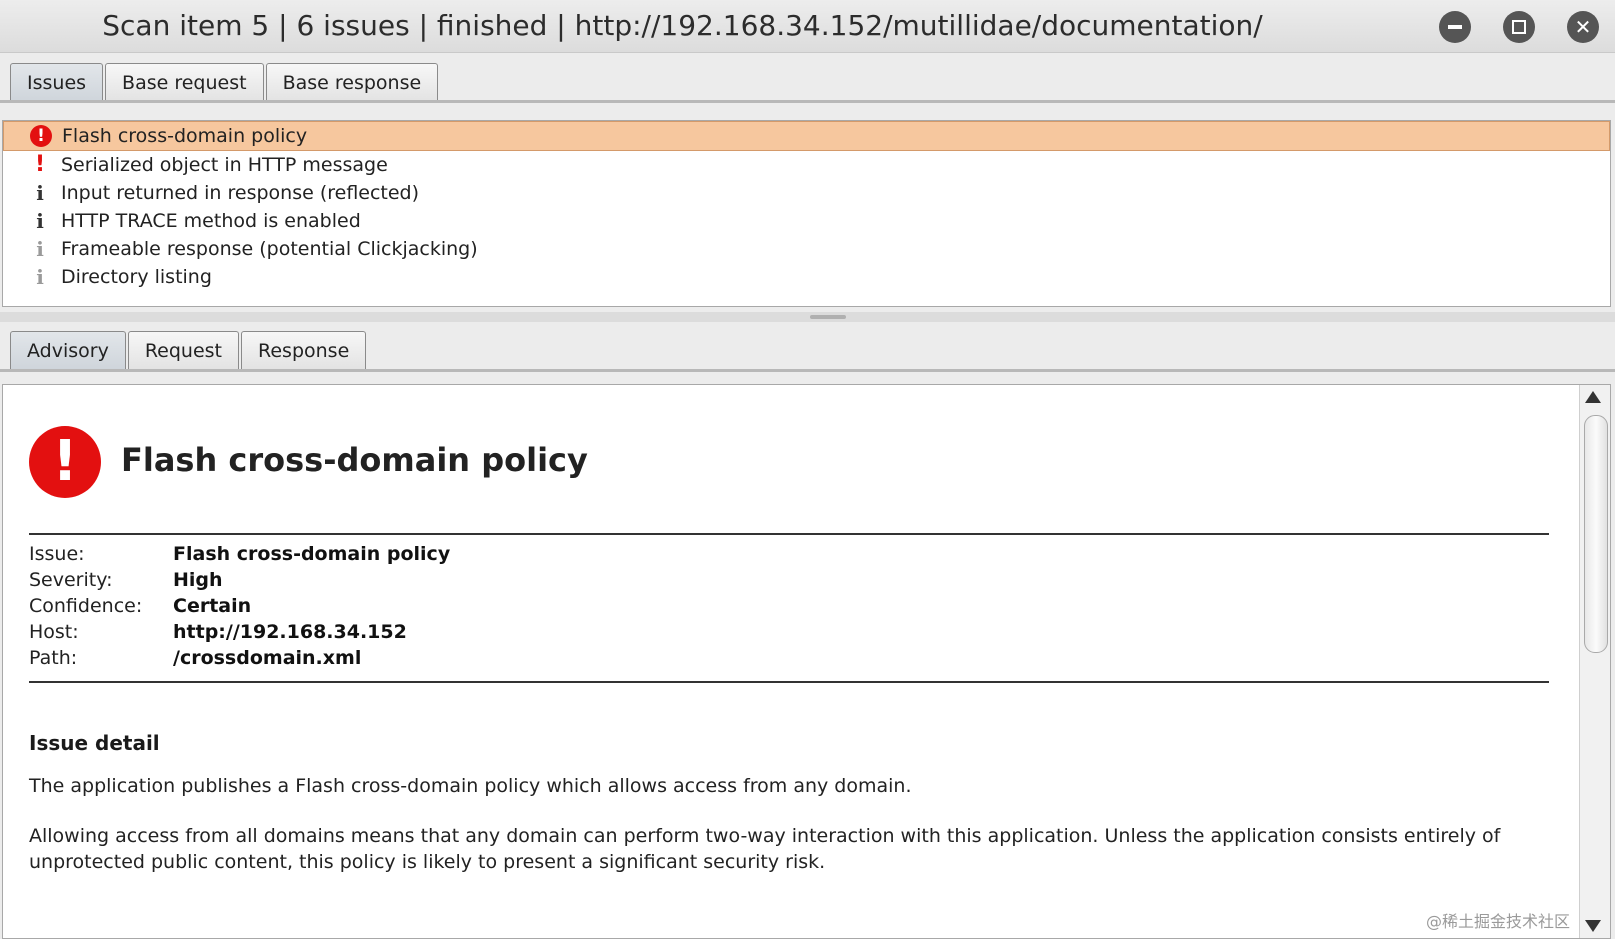  Describe the element at coordinates (183, 350) in the screenshot. I see `tab-request: Request` at that location.